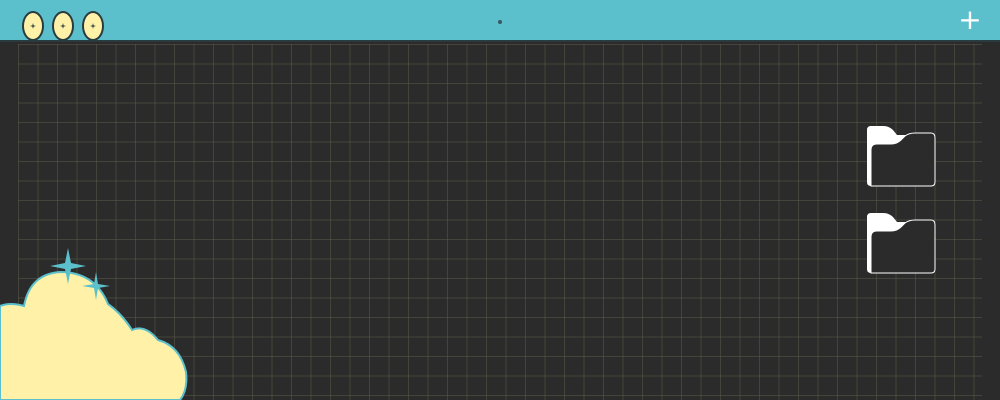 The image size is (1000, 400). I want to click on title-center-dot, so click(500, 22).